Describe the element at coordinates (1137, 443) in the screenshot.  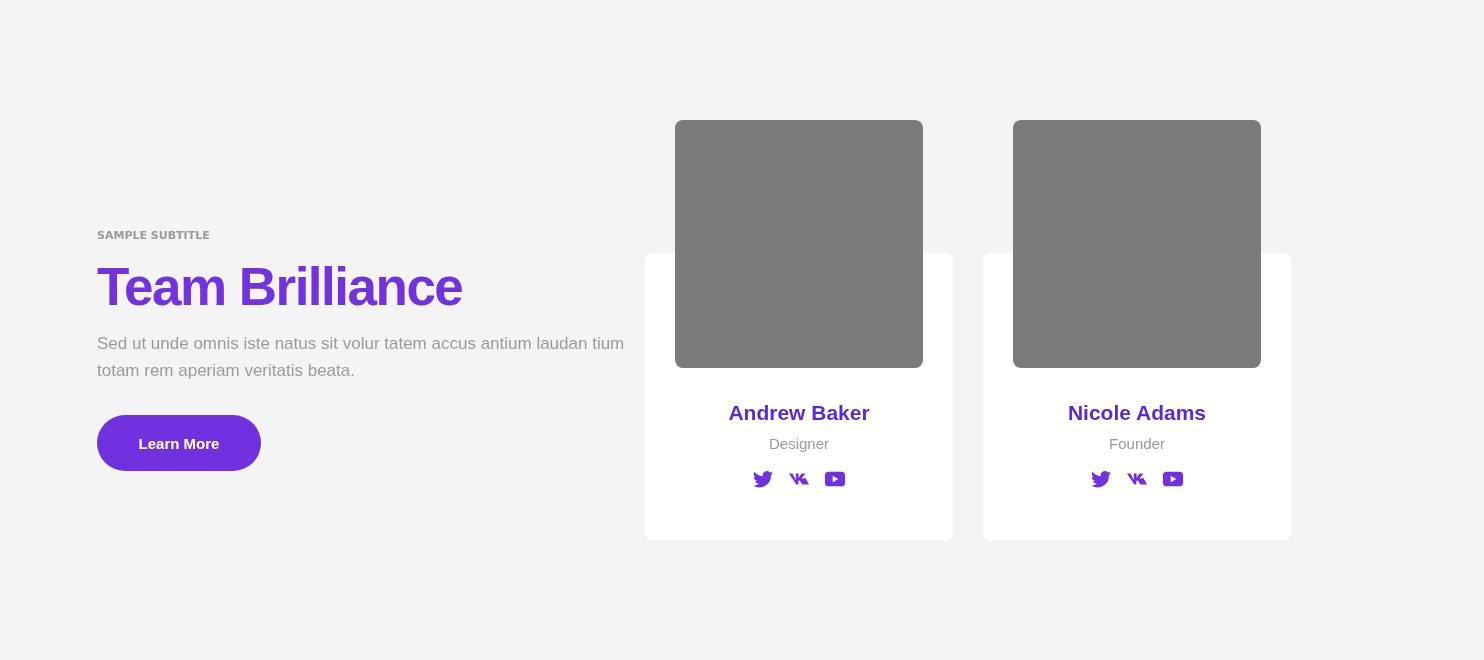
I see `member-role: Founder` at that location.